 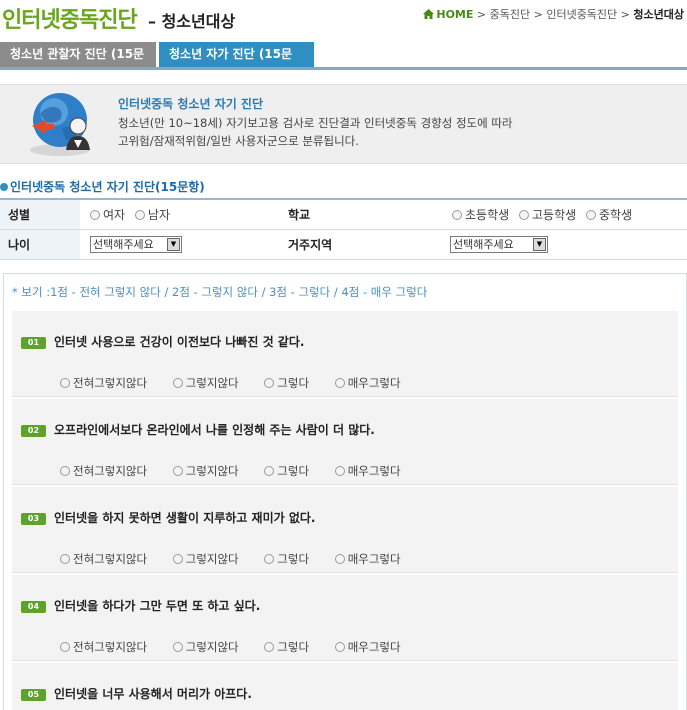 What do you see at coordinates (139, 214) in the screenshot?
I see `gender-radio-male` at bounding box center [139, 214].